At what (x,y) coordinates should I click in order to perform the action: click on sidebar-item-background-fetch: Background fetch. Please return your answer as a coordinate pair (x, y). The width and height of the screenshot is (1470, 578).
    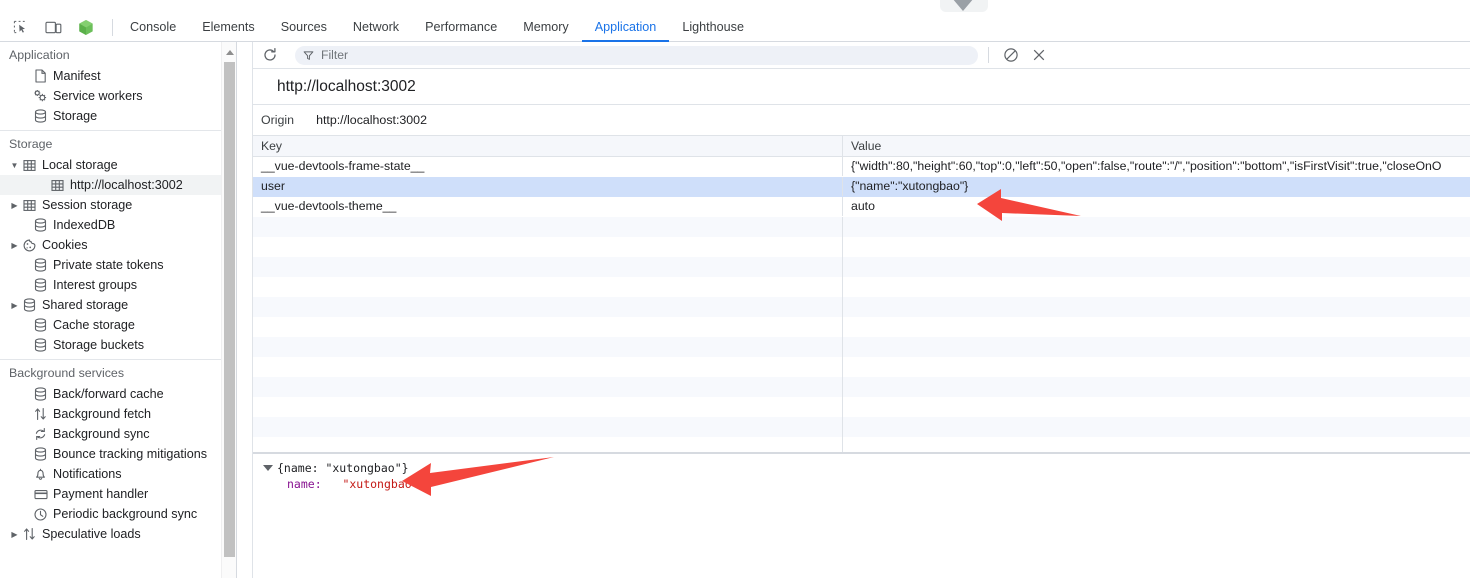
    Looking at the image, I should click on (118, 414).